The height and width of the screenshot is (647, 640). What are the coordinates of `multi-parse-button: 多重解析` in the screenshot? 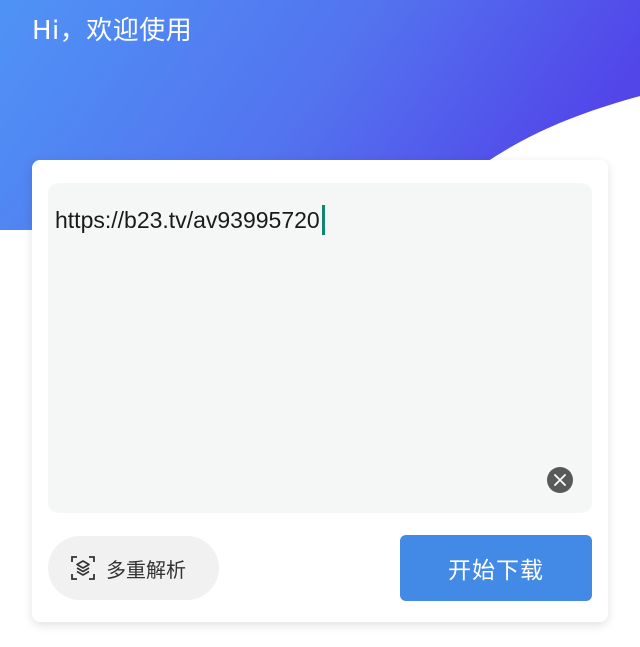 It's located at (133, 568).